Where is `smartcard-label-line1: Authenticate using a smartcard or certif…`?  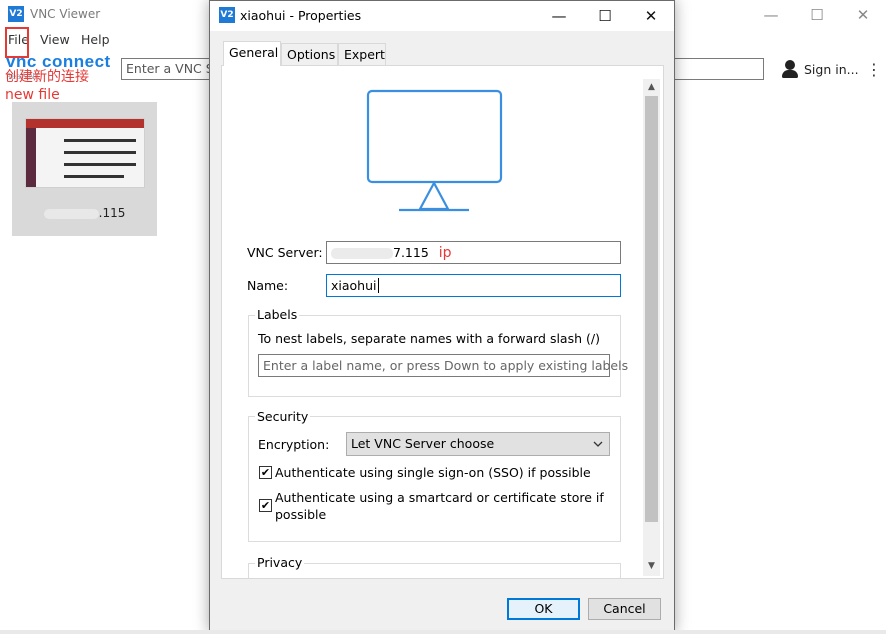 smartcard-label-line1: Authenticate using a smartcard or certif… is located at coordinates (439, 497).